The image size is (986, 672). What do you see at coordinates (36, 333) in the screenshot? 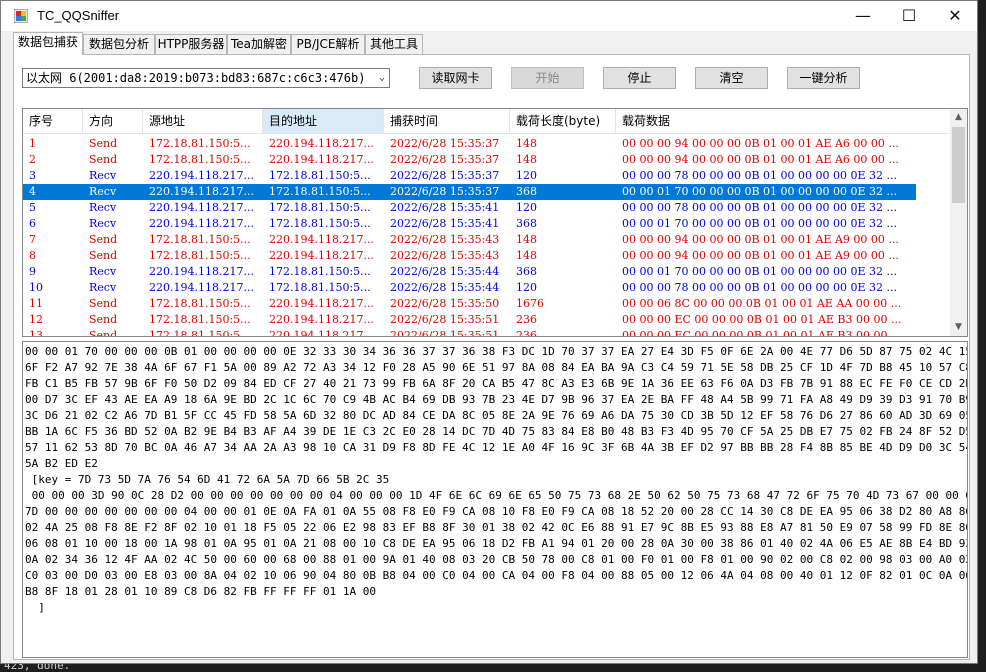
I see `table-cell-id: 13` at bounding box center [36, 333].